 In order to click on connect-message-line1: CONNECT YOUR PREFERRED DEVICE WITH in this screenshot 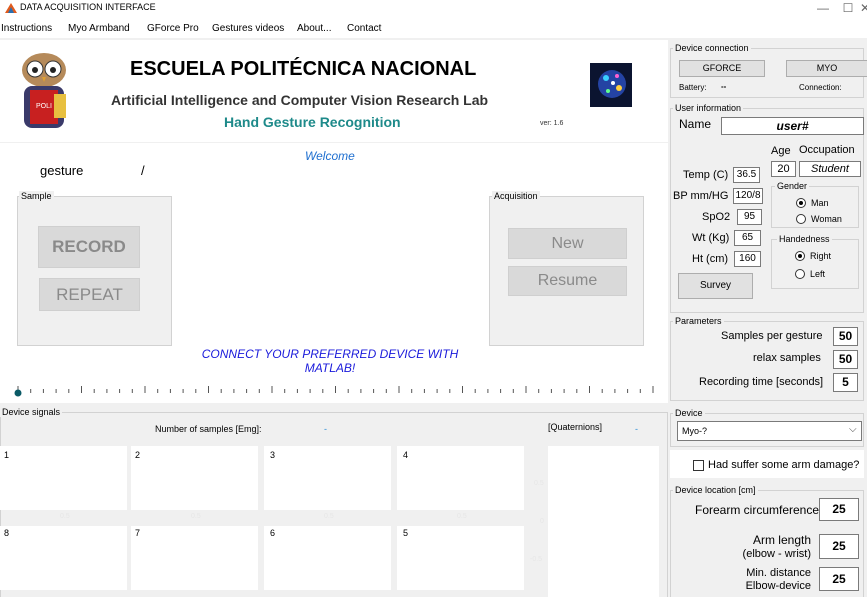, I will do `click(330, 354)`.